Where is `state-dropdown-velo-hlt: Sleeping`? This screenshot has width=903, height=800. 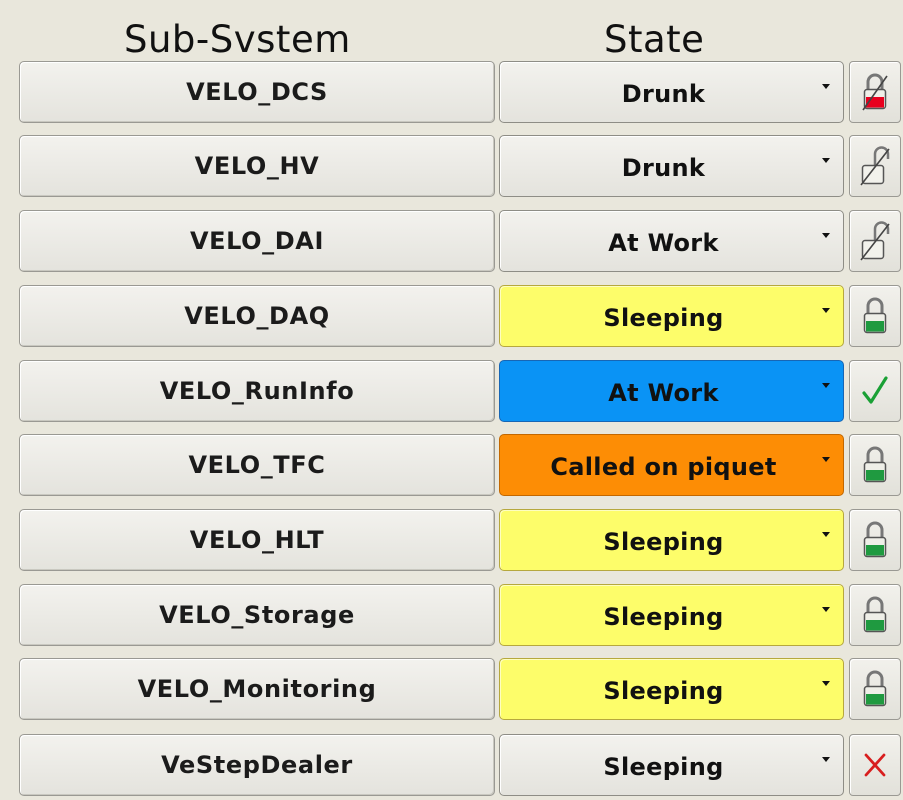 state-dropdown-velo-hlt: Sleeping is located at coordinates (671, 540).